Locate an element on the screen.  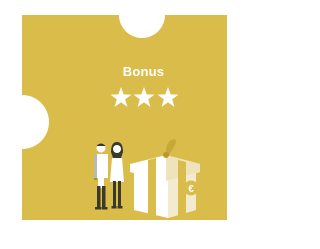
bonus-title: Bonus is located at coordinates (143, 71).